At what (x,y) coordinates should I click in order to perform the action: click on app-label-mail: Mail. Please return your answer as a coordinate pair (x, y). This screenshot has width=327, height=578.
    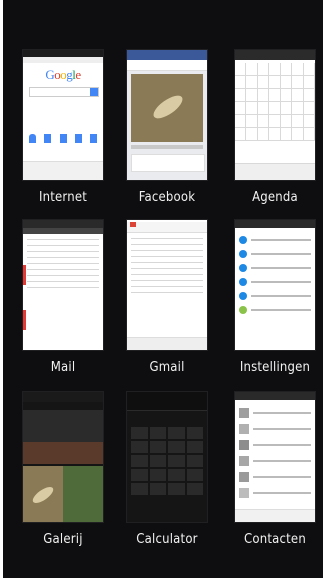
    Looking at the image, I should click on (63, 367).